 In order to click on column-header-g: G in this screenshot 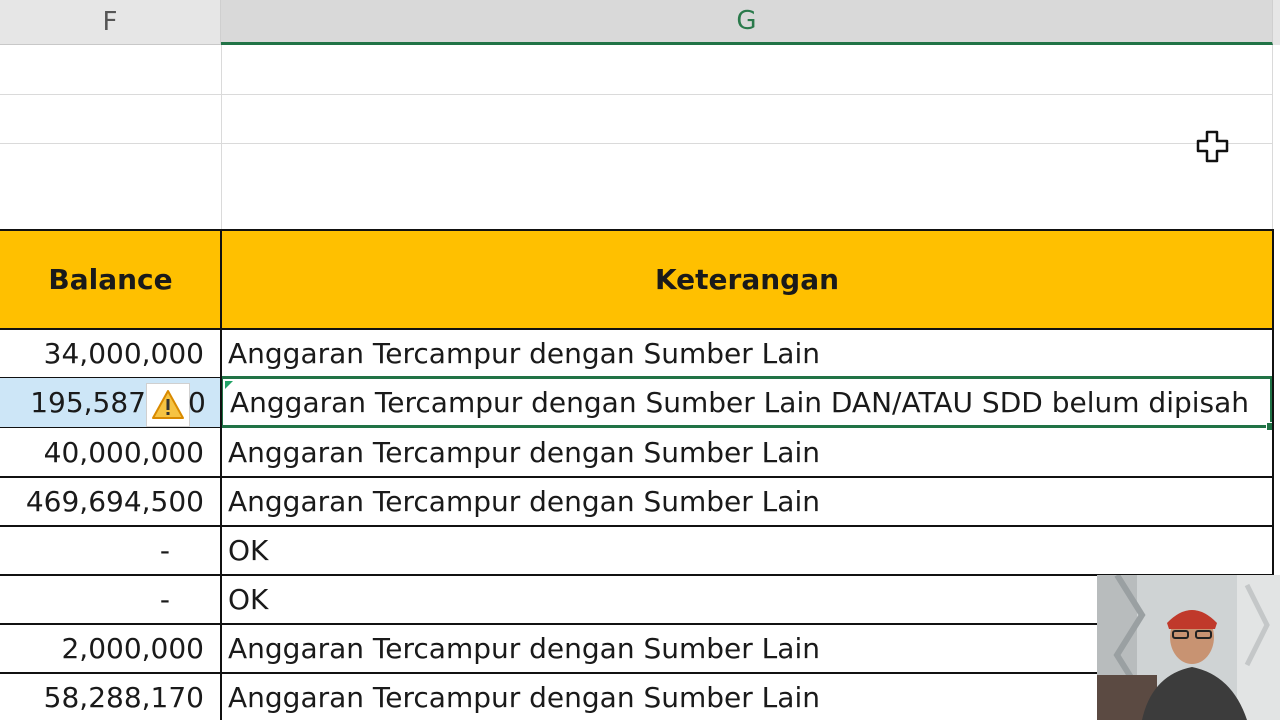, I will do `click(747, 22)`.